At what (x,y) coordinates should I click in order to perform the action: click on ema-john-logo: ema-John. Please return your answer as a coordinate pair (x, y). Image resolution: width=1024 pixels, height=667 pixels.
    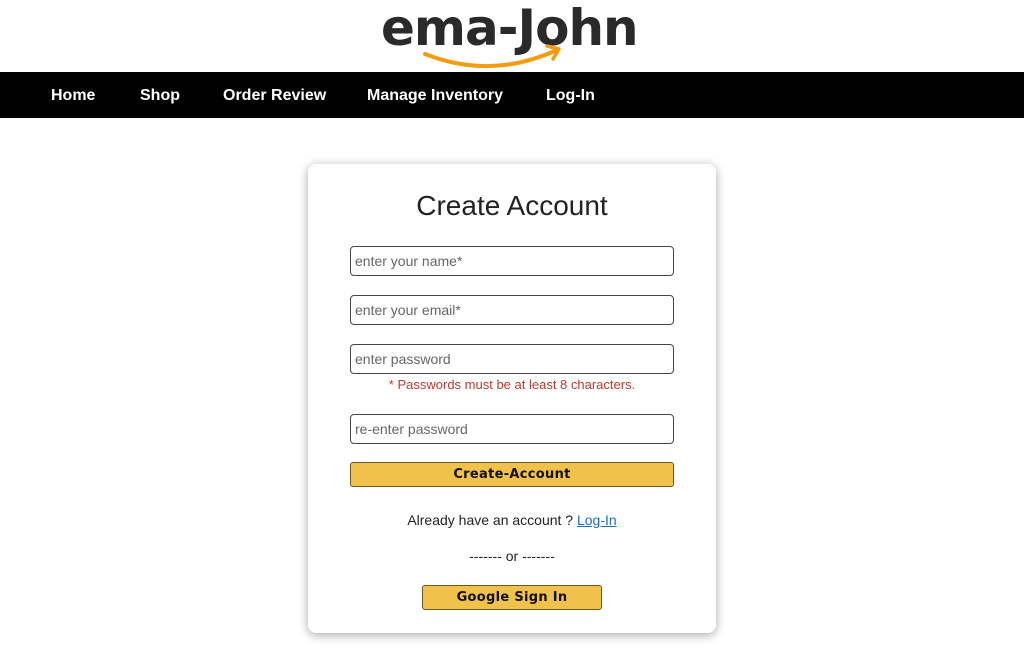
    Looking at the image, I should click on (512, 36).